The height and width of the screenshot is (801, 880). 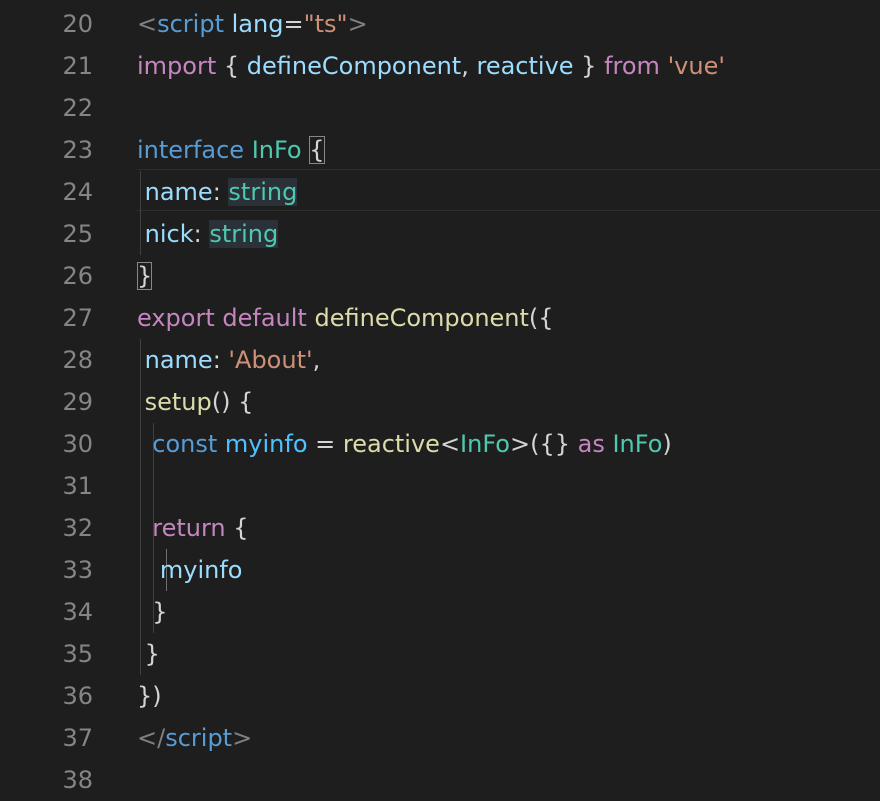 I want to click on code-token: "ts", so click(x=325, y=24).